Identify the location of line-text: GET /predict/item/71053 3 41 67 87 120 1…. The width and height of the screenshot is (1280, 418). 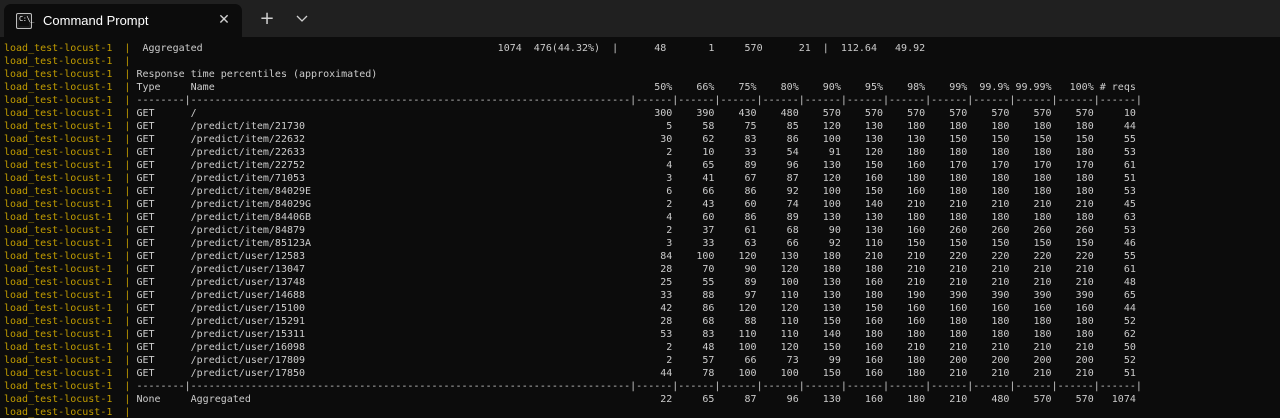
(636, 178).